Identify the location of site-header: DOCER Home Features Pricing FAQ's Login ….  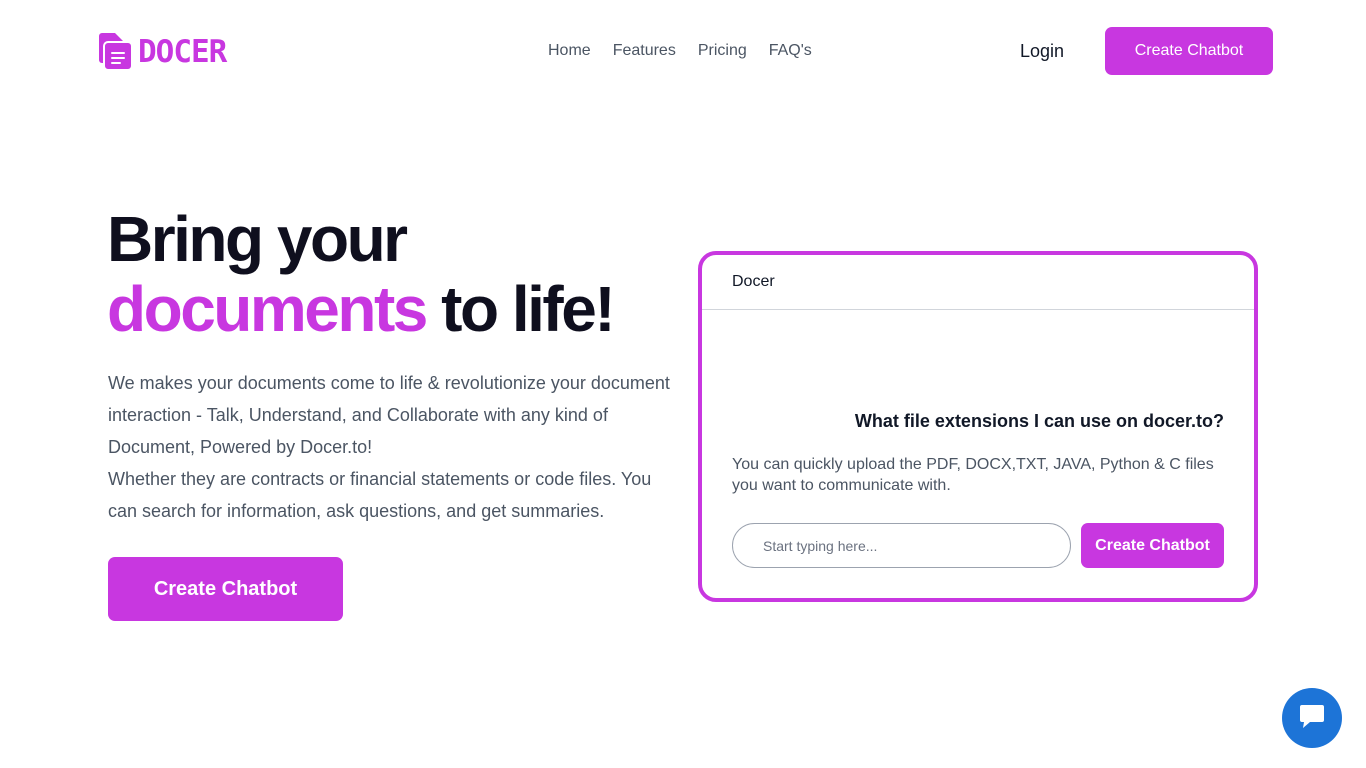
(683, 51).